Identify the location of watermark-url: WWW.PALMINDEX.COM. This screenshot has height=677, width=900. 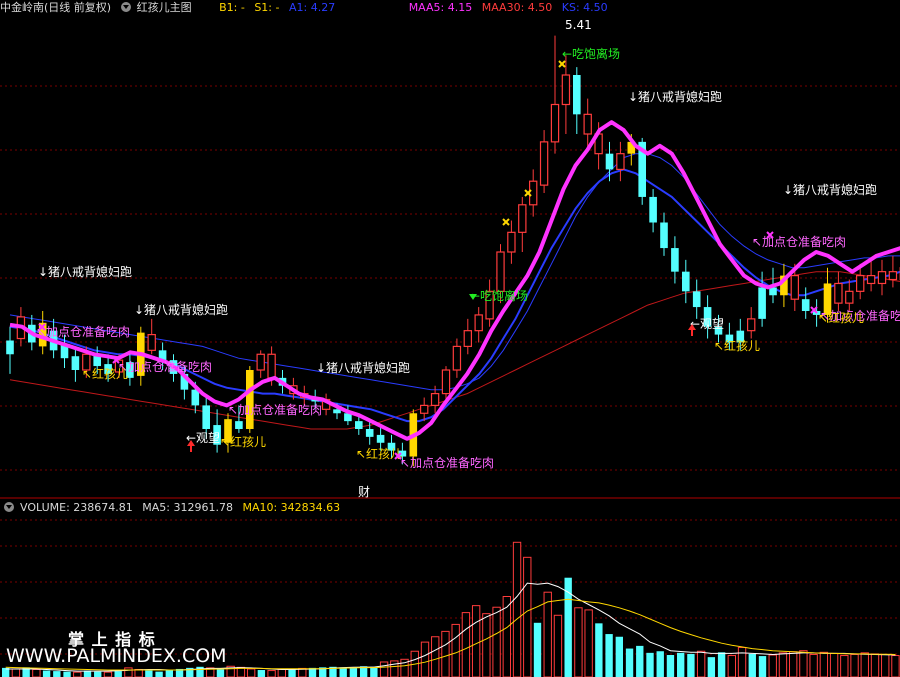
(116, 656).